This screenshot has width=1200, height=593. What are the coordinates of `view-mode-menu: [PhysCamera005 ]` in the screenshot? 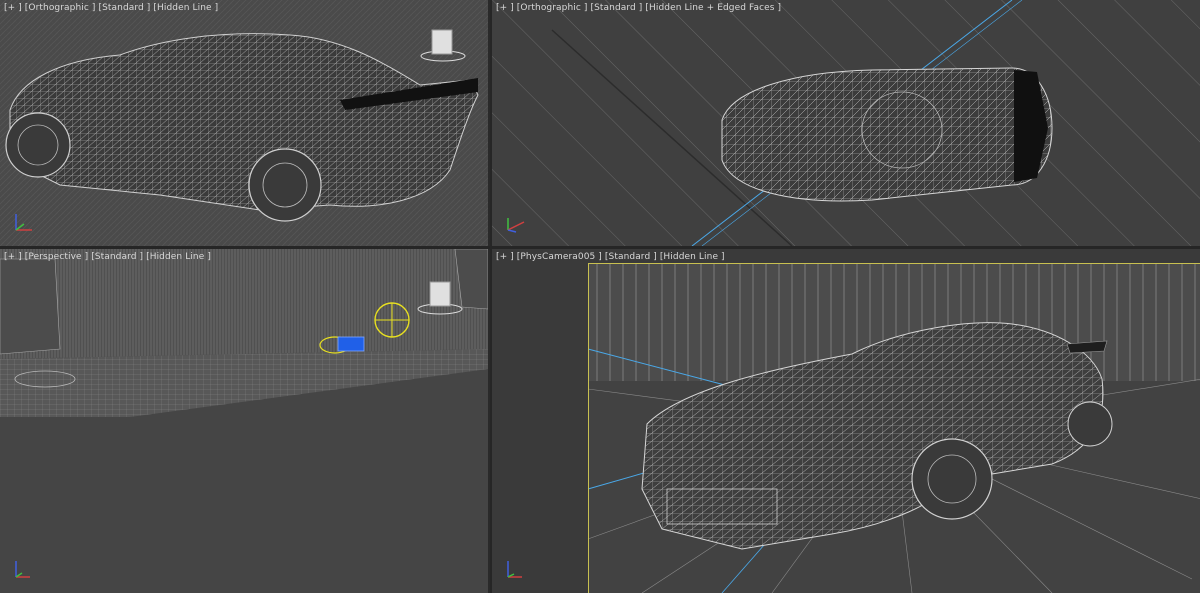 It's located at (559, 257).